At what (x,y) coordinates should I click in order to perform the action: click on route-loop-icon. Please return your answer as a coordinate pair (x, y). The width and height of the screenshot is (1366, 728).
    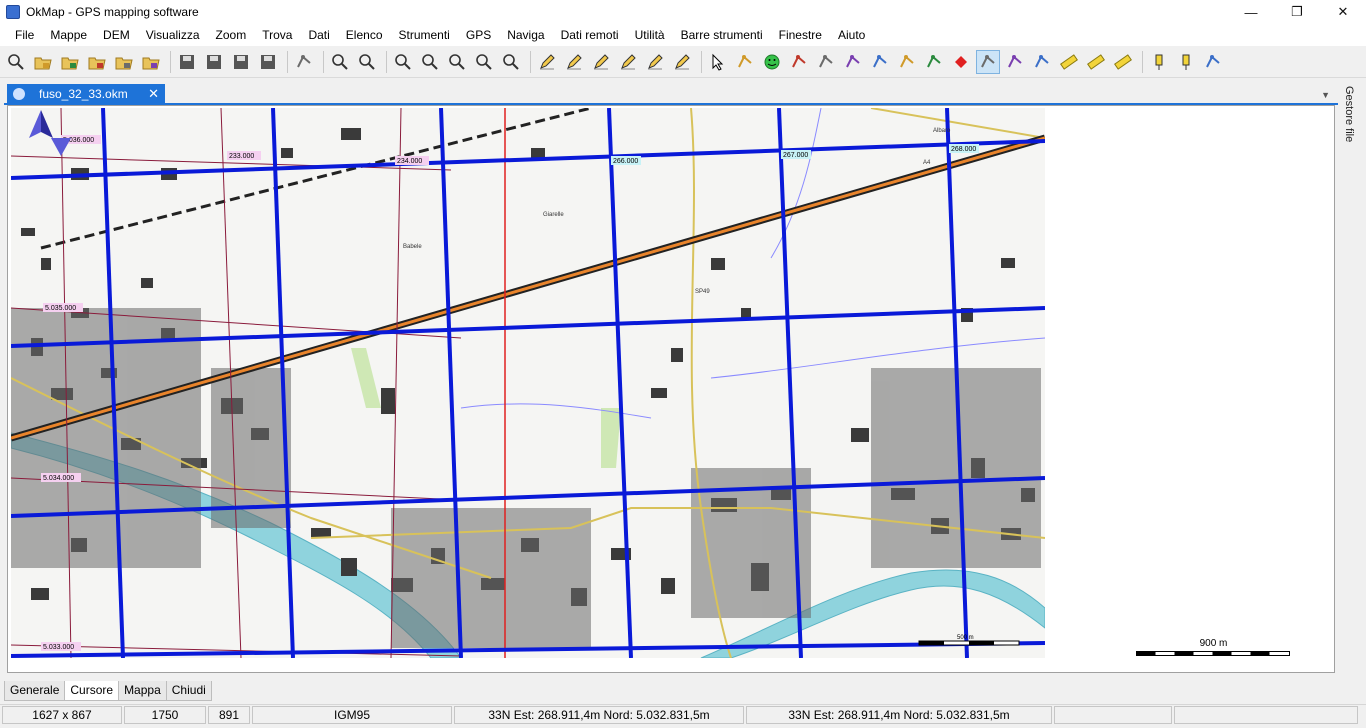
    Looking at the image, I should click on (853, 62).